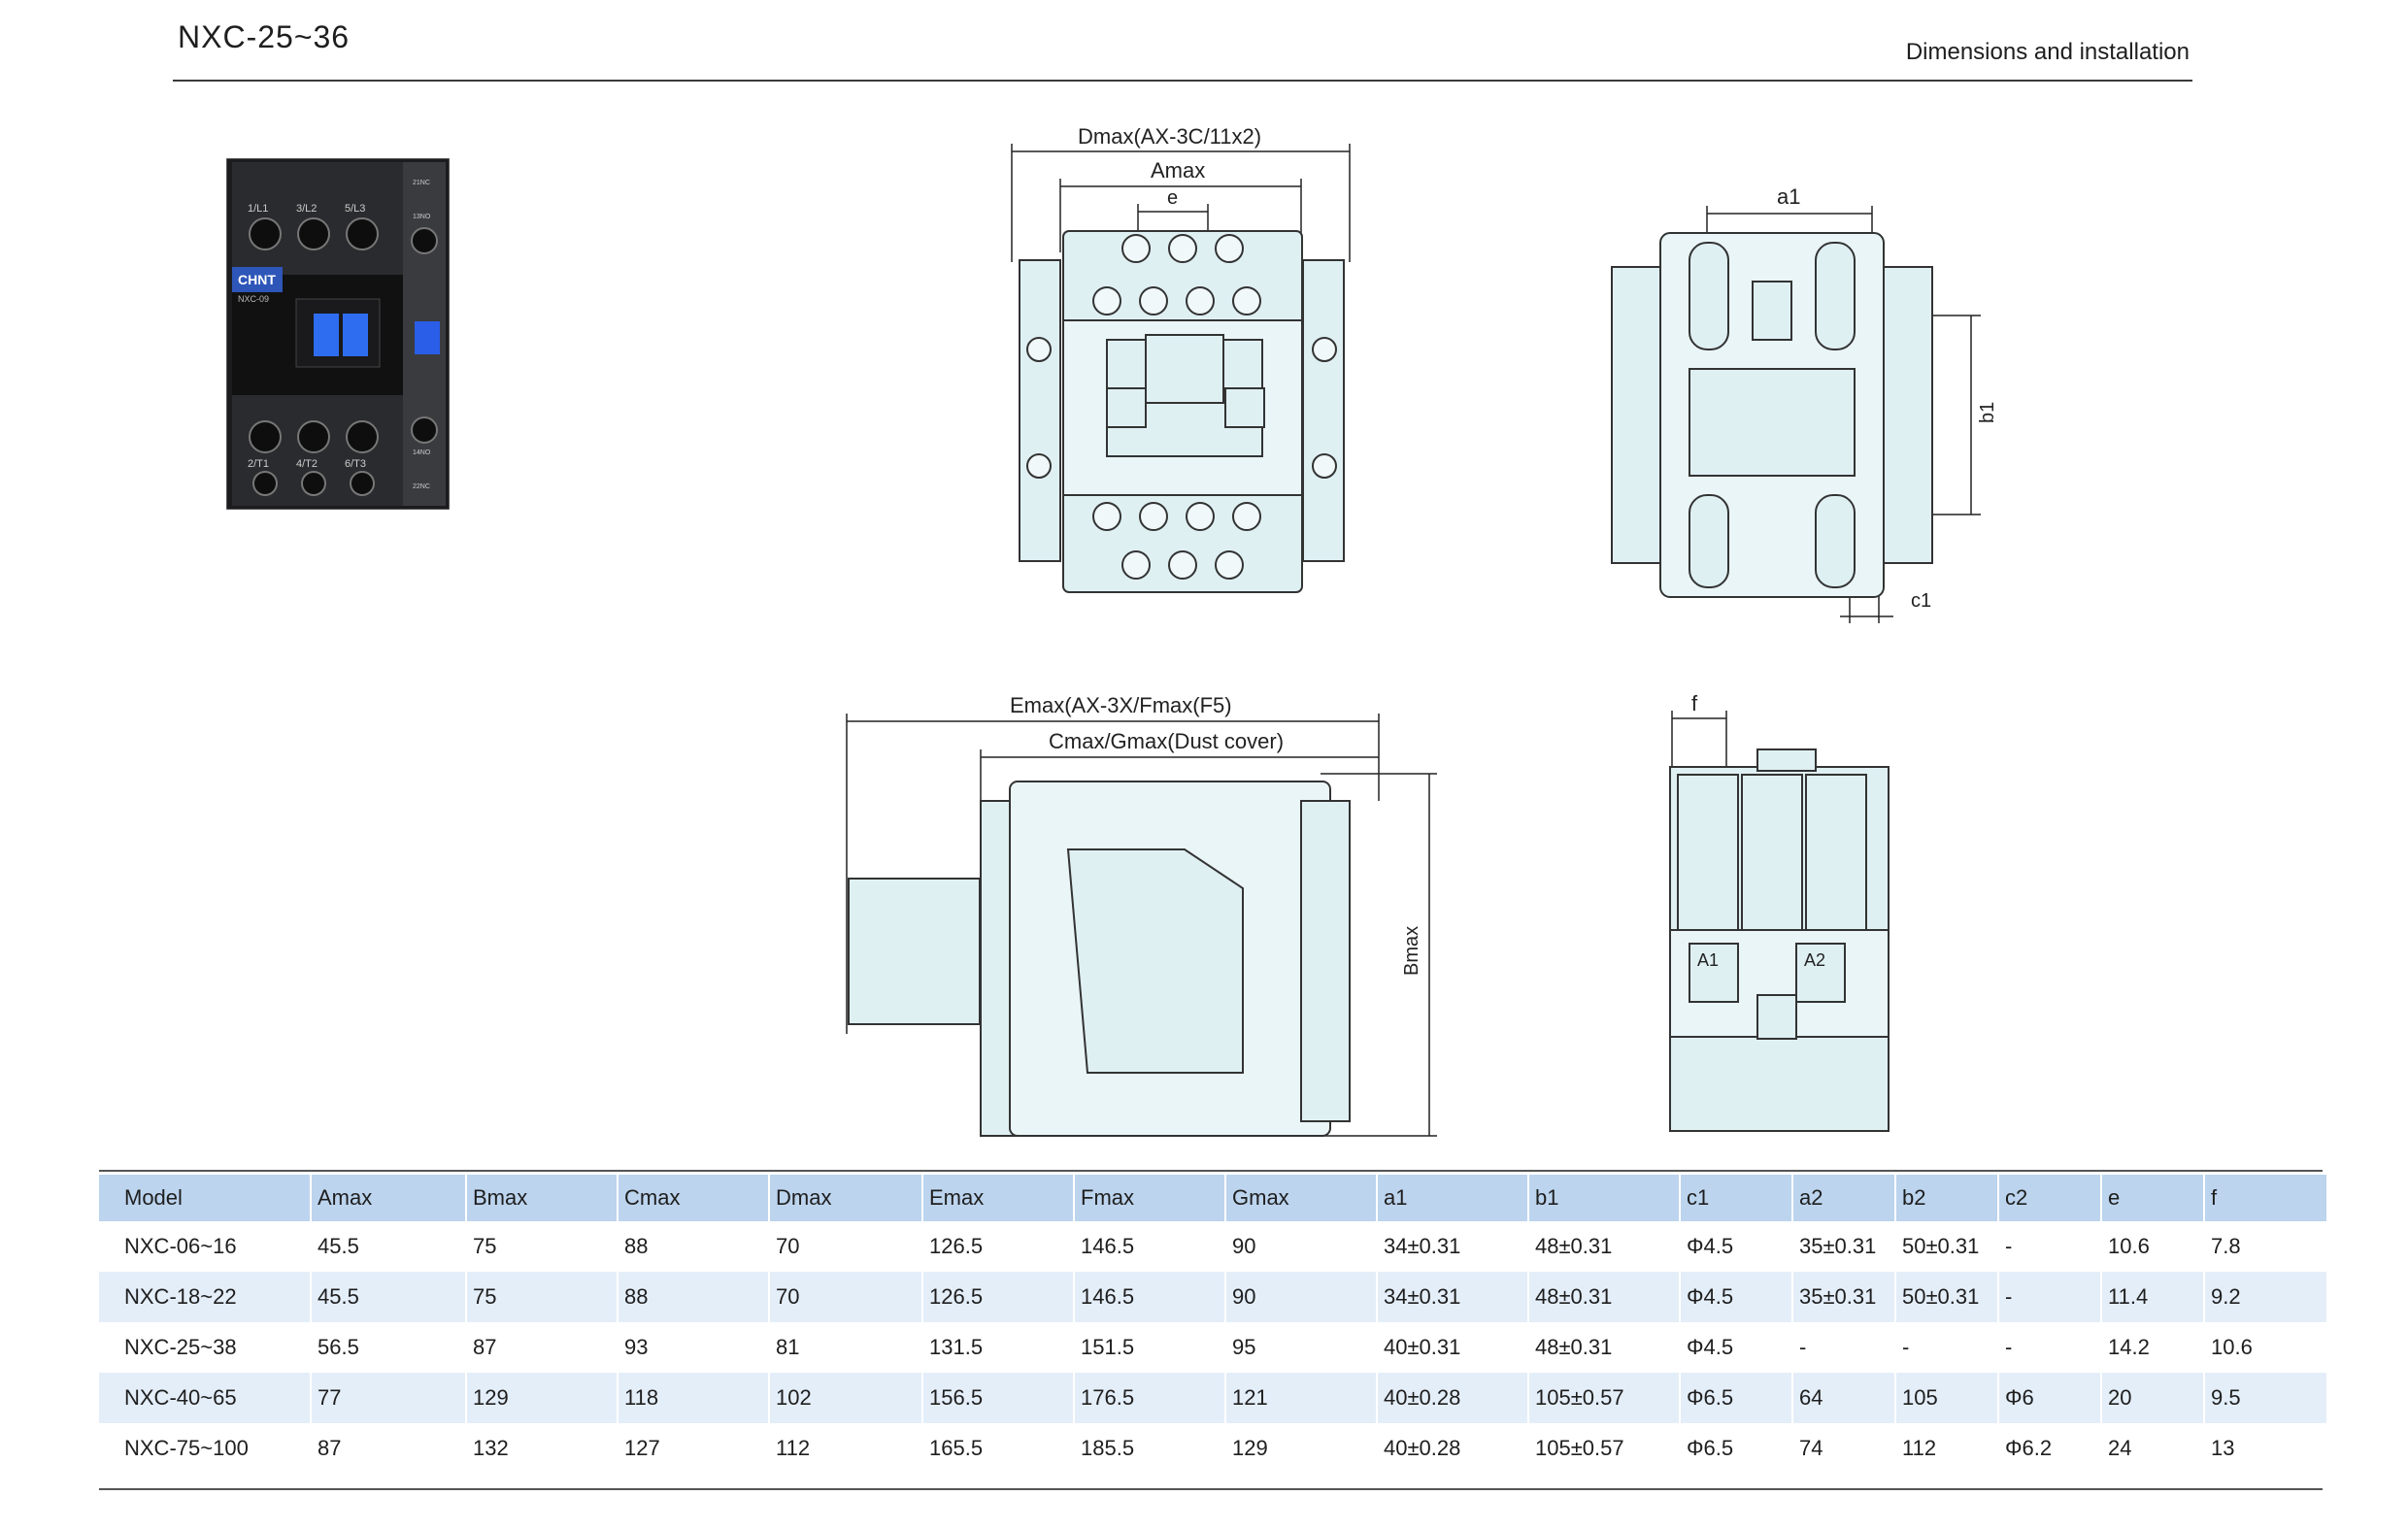  What do you see at coordinates (998, 1347) in the screenshot?
I see `table-cell: 131.5` at bounding box center [998, 1347].